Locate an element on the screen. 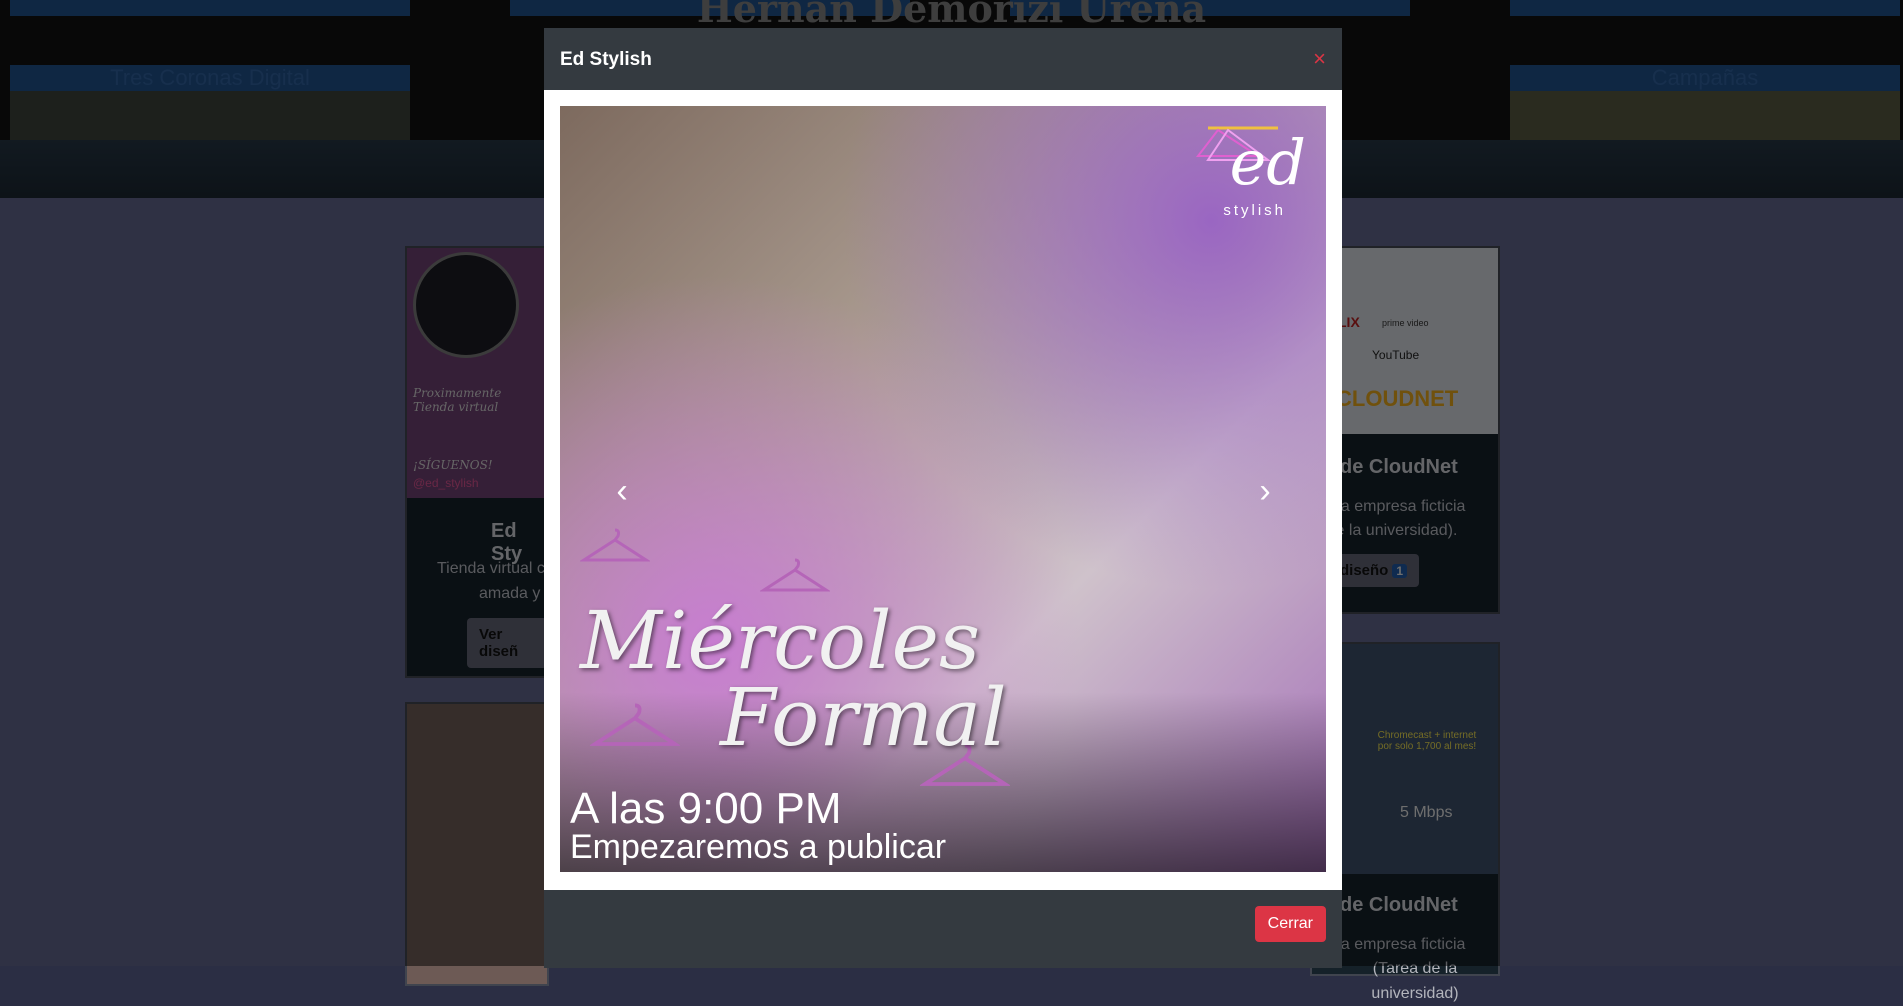 Image resolution: width=1903 pixels, height=1006 pixels. modal-header: Ed Stylish × is located at coordinates (943, 59).